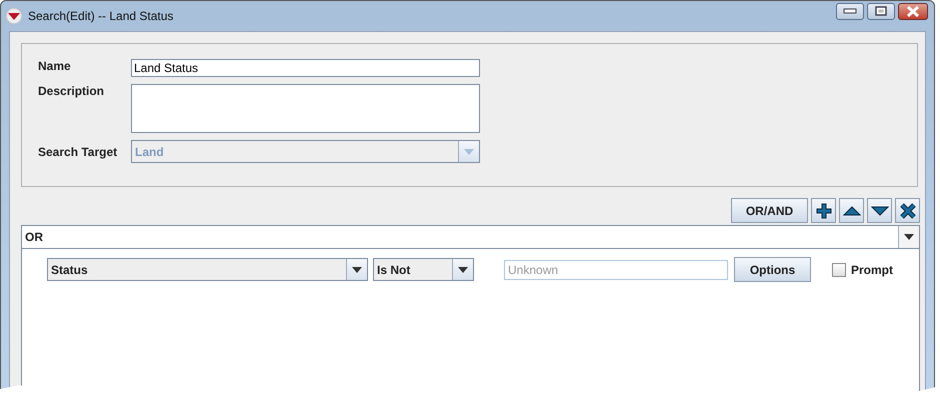 Image resolution: width=940 pixels, height=403 pixels. Describe the element at coordinates (470, 237) in the screenshot. I see `operator-dropdown: OR` at that location.